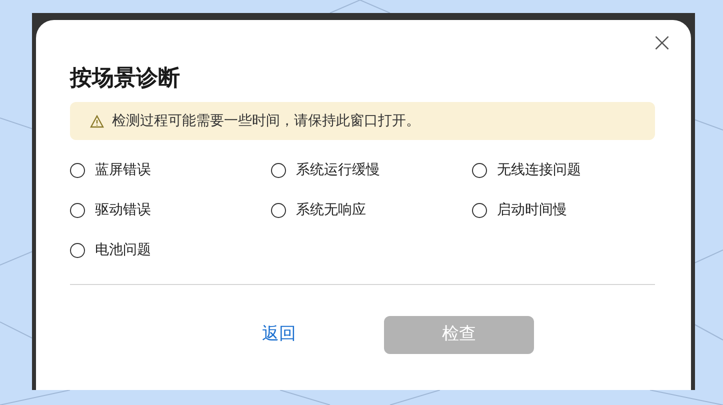 The image size is (723, 405). I want to click on option-label: 系统运行缓慢, so click(338, 170).